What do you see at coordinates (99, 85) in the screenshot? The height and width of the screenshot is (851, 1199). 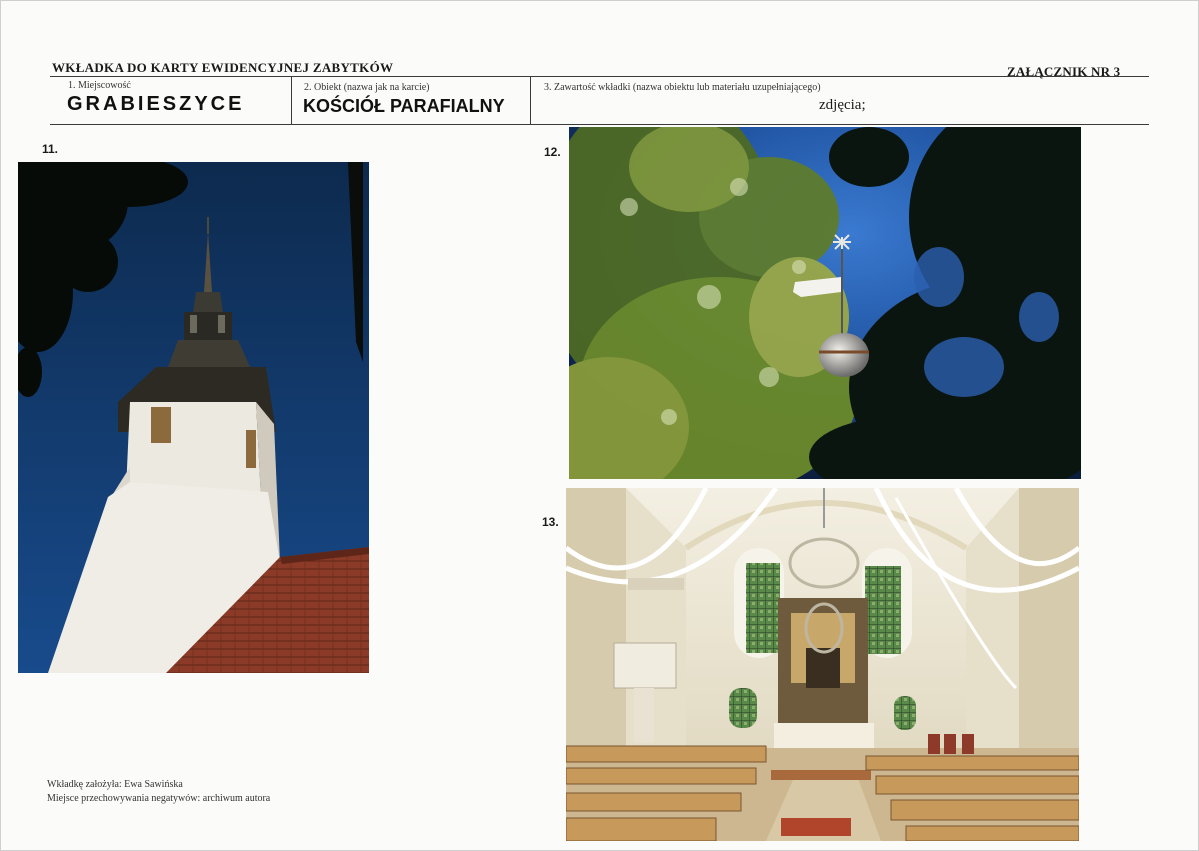 I see `locality-label: 1. Miejscowość` at bounding box center [99, 85].